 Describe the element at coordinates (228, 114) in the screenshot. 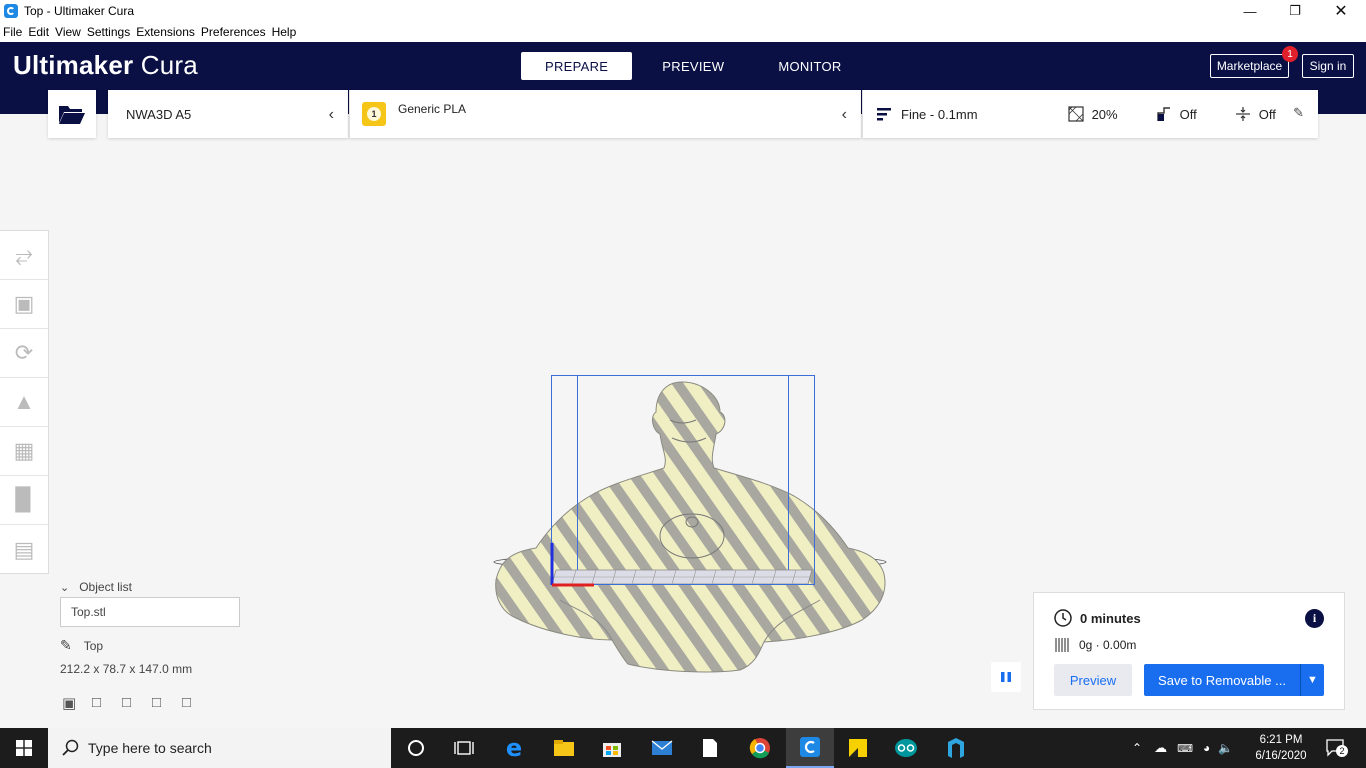

I see `printer-selector: NWA3D A5 ‹` at that location.